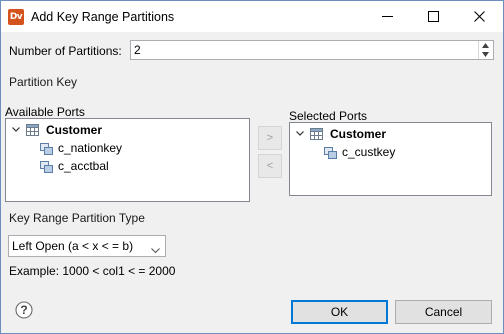 Image resolution: width=504 pixels, height=334 pixels. I want to click on range-type-value: Left Open (a < x < = b), so click(73, 246).